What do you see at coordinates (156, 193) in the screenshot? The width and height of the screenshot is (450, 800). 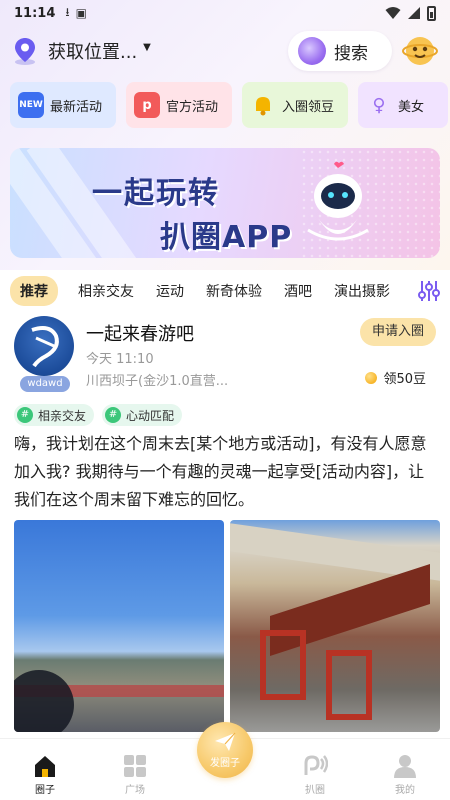 I see `banner-title-line1: 一起玩转` at bounding box center [156, 193].